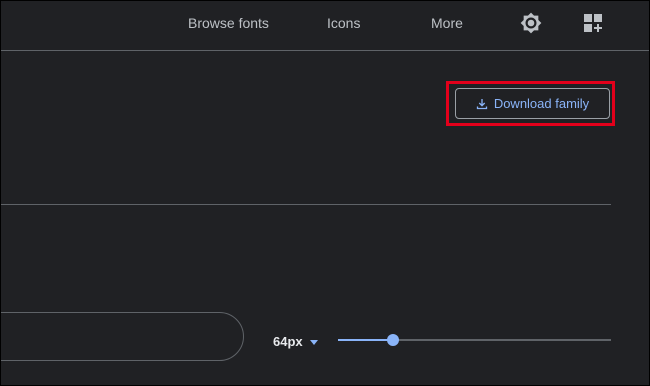  What do you see at coordinates (447, 23) in the screenshot?
I see `nav-more: More` at bounding box center [447, 23].